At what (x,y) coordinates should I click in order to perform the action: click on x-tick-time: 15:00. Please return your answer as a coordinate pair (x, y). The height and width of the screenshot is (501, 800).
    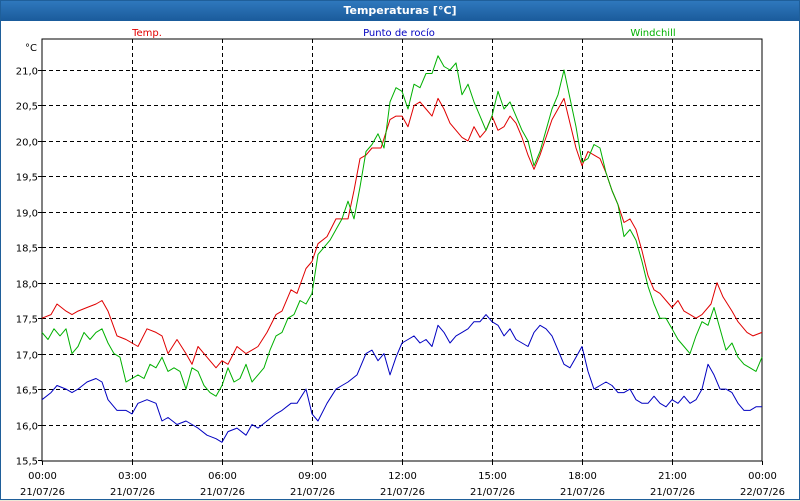
    Looking at the image, I should click on (492, 476).